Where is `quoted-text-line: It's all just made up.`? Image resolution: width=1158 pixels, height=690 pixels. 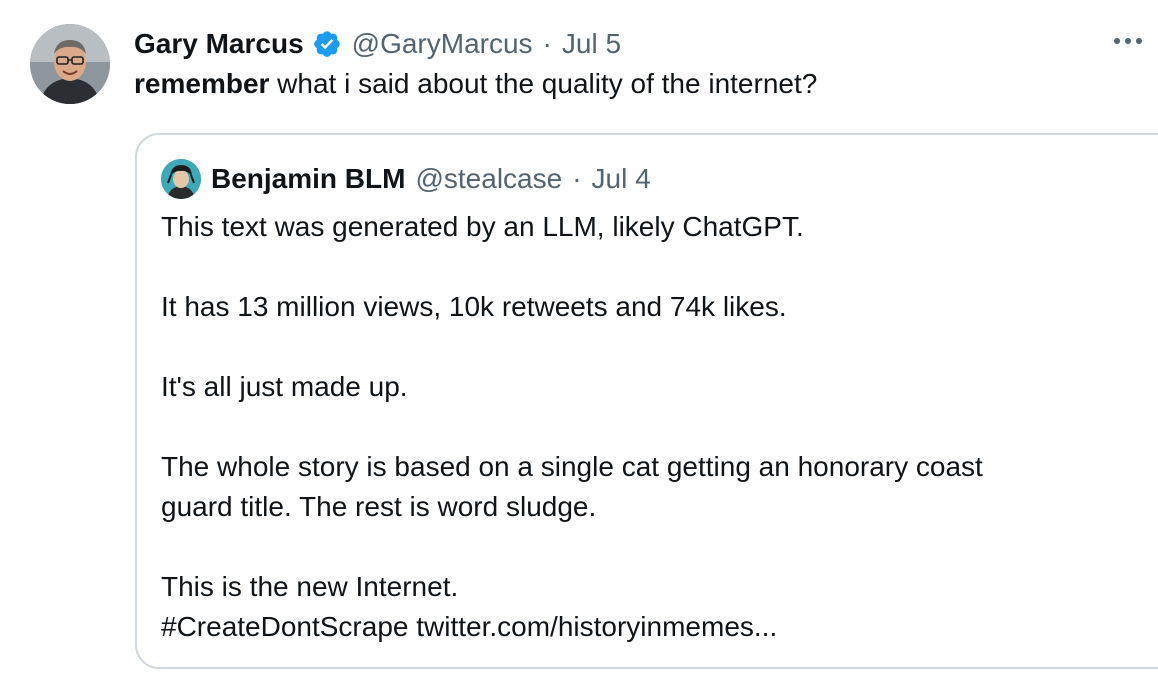
quoted-text-line: It's all just made up. is located at coordinates (284, 386).